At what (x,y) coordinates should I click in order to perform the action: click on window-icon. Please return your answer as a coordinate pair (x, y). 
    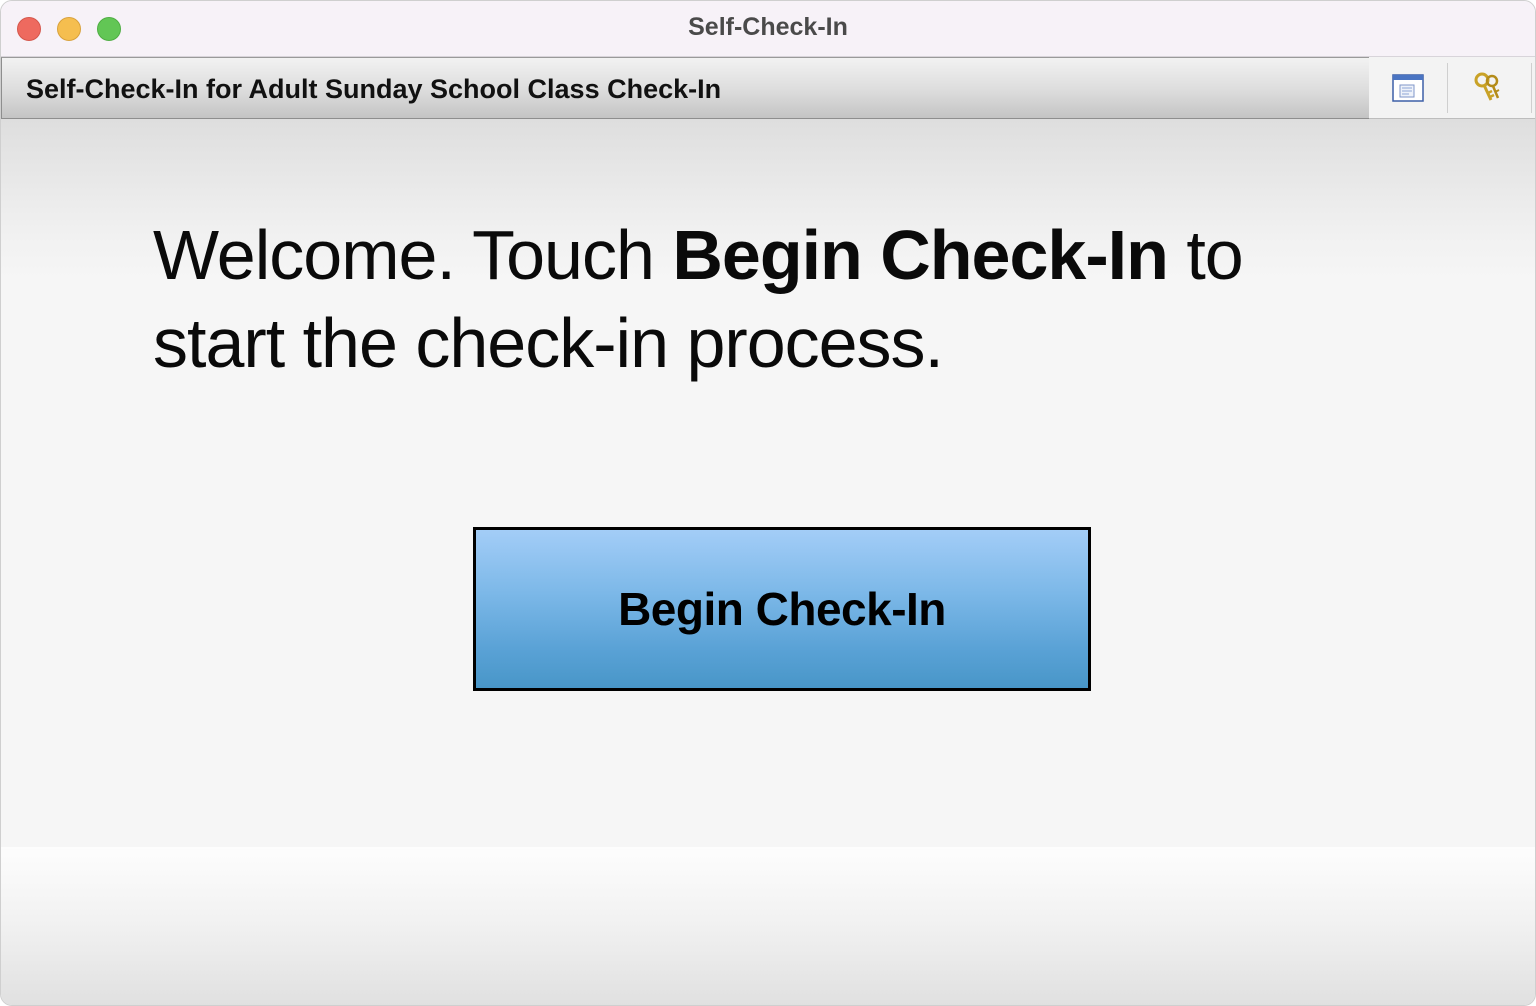
    Looking at the image, I should click on (1408, 88).